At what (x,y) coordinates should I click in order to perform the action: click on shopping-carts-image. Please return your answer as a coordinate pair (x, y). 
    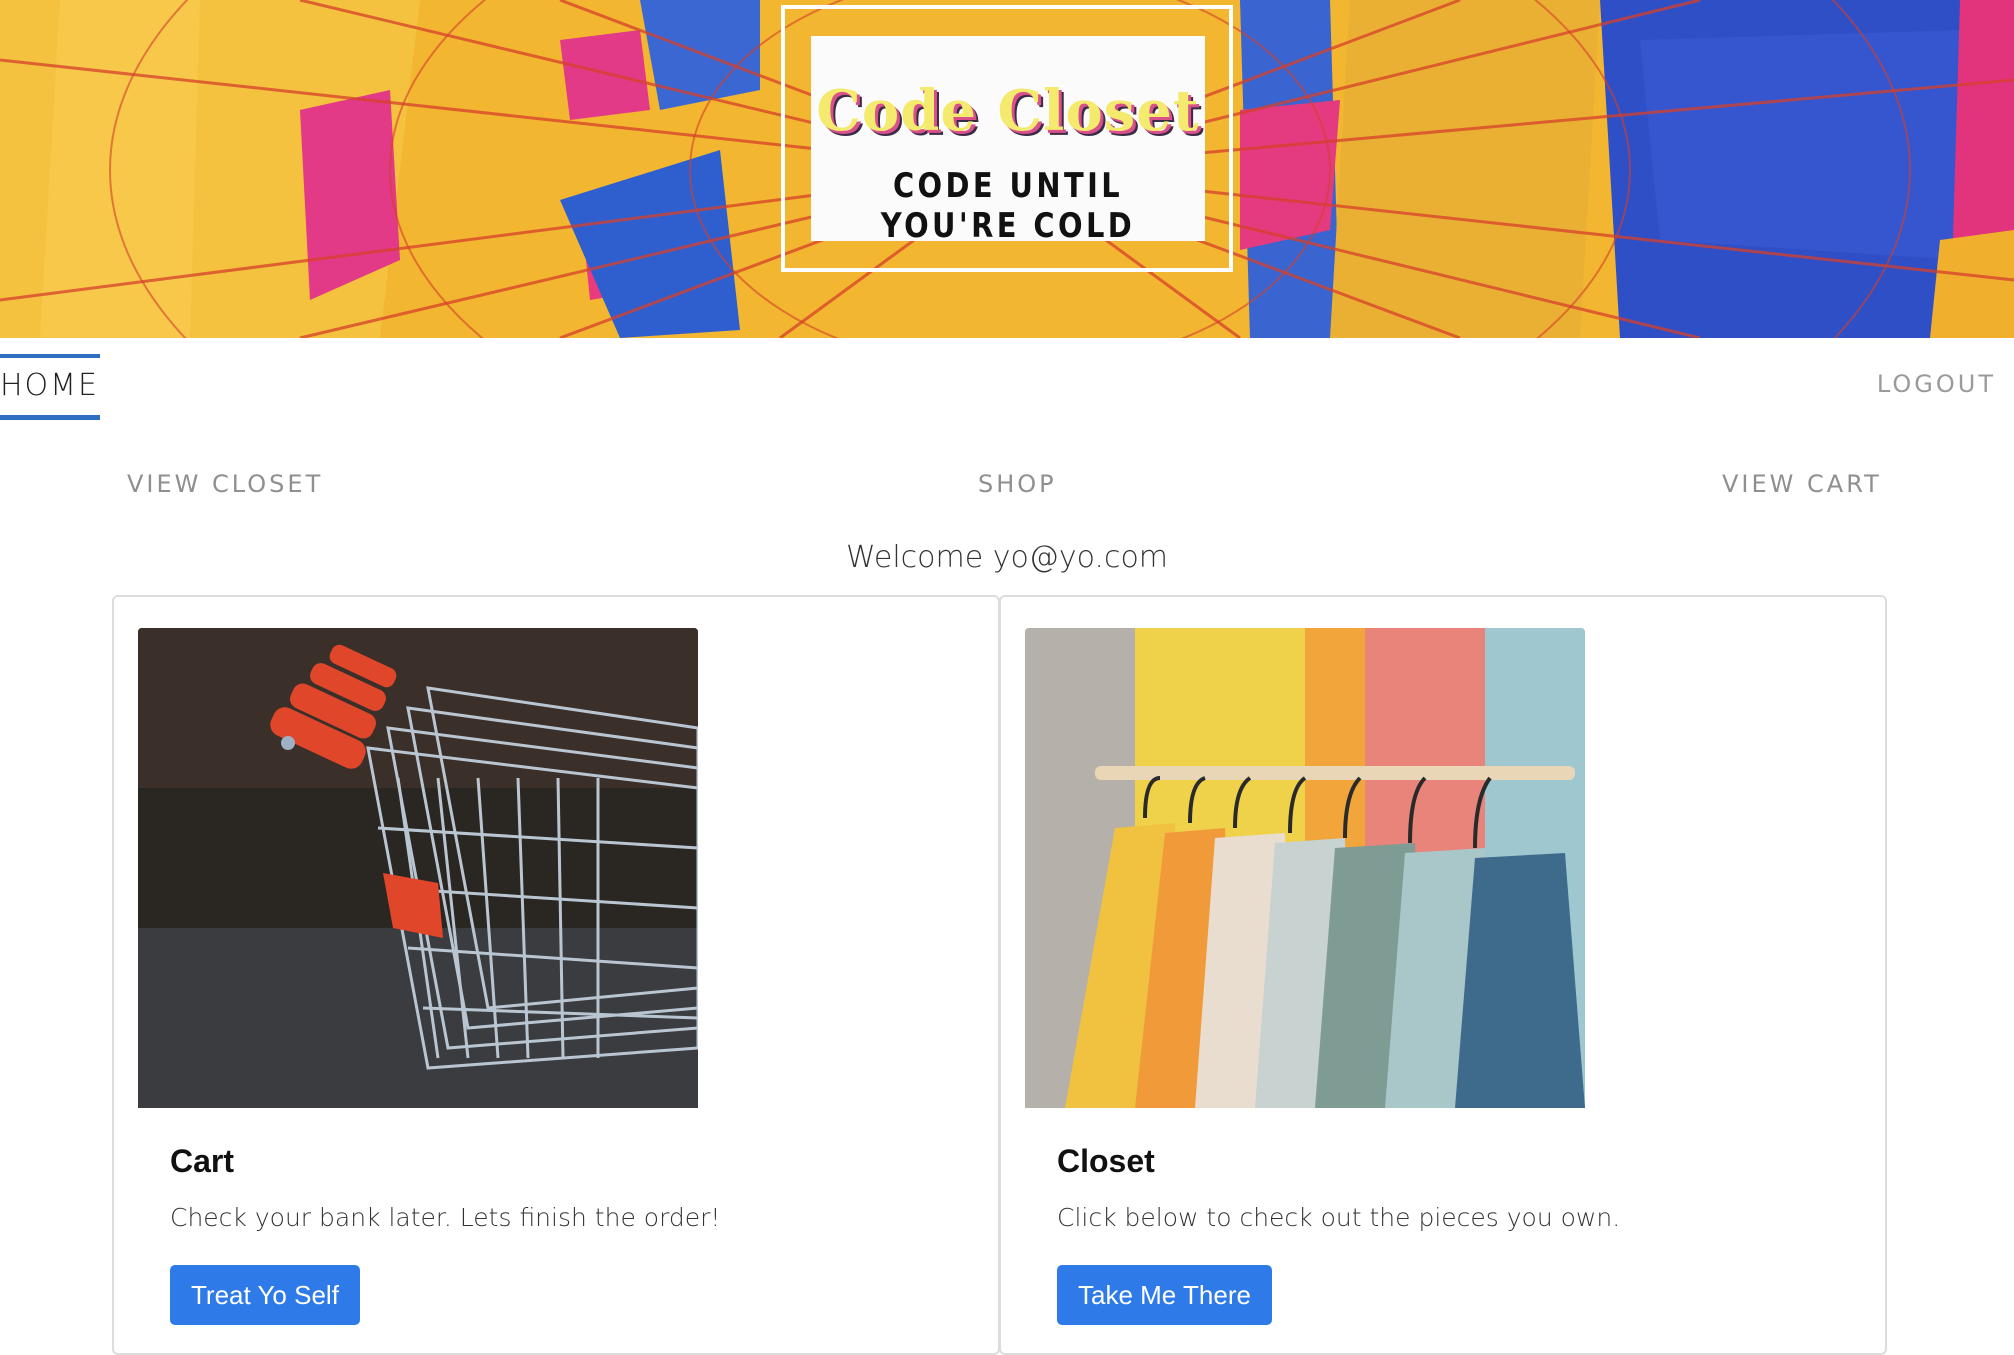
    Looking at the image, I should click on (418, 868).